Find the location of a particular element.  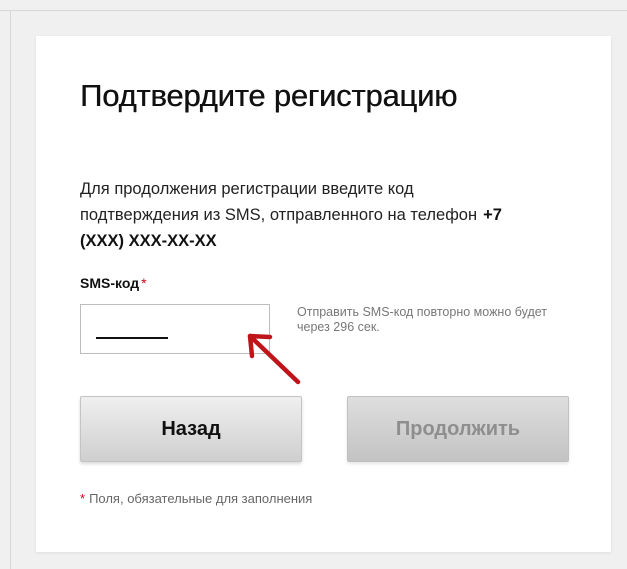

required-fields-text: Поля, обязательные для заполнения is located at coordinates (201, 498).